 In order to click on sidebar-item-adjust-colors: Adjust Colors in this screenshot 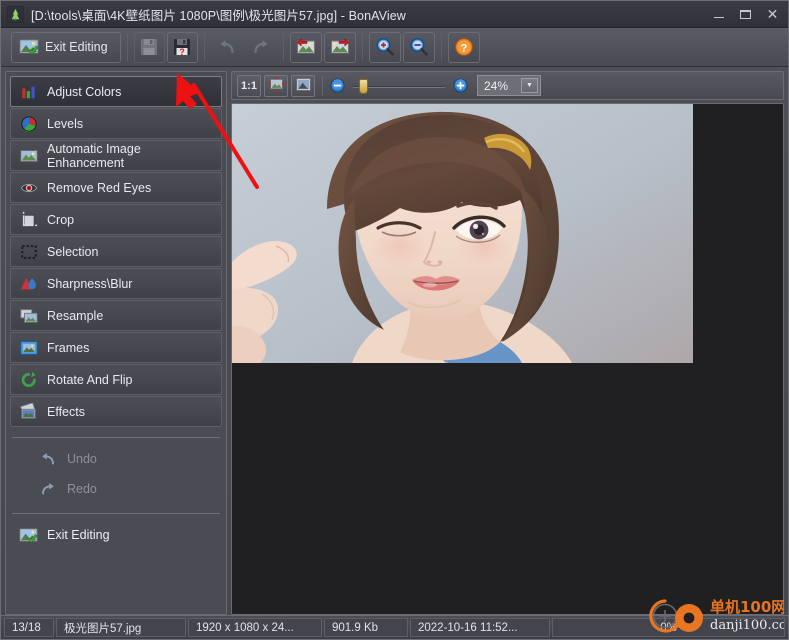, I will do `click(116, 91)`.